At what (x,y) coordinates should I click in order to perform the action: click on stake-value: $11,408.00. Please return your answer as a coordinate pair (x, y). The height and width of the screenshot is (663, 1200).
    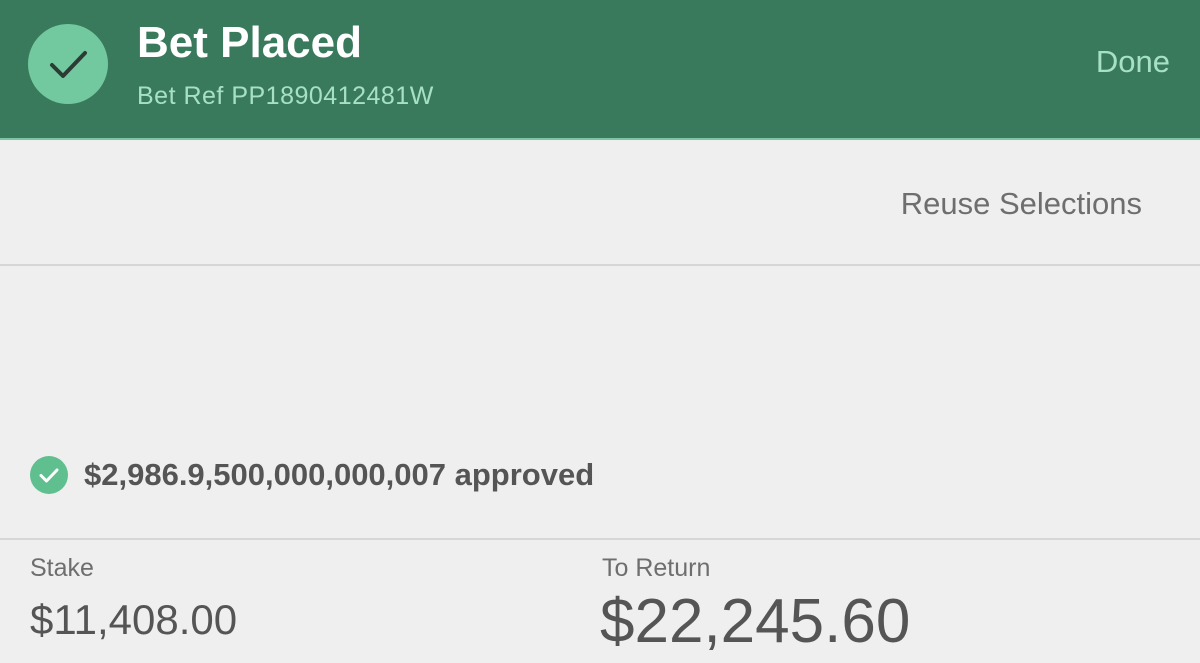
    Looking at the image, I should click on (134, 619).